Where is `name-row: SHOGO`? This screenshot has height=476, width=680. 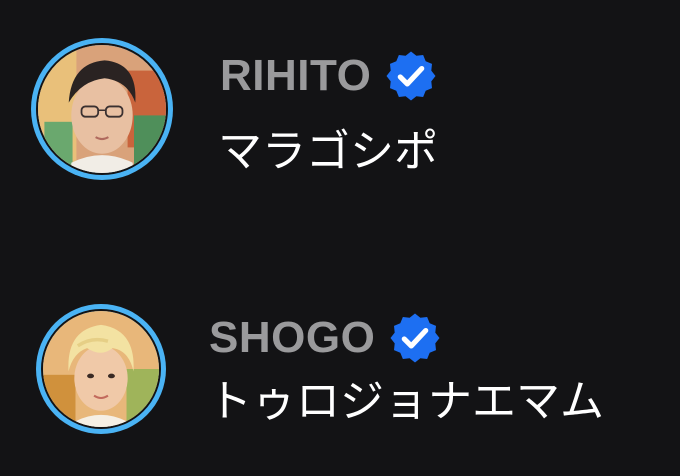
name-row: SHOGO is located at coordinates (326, 338).